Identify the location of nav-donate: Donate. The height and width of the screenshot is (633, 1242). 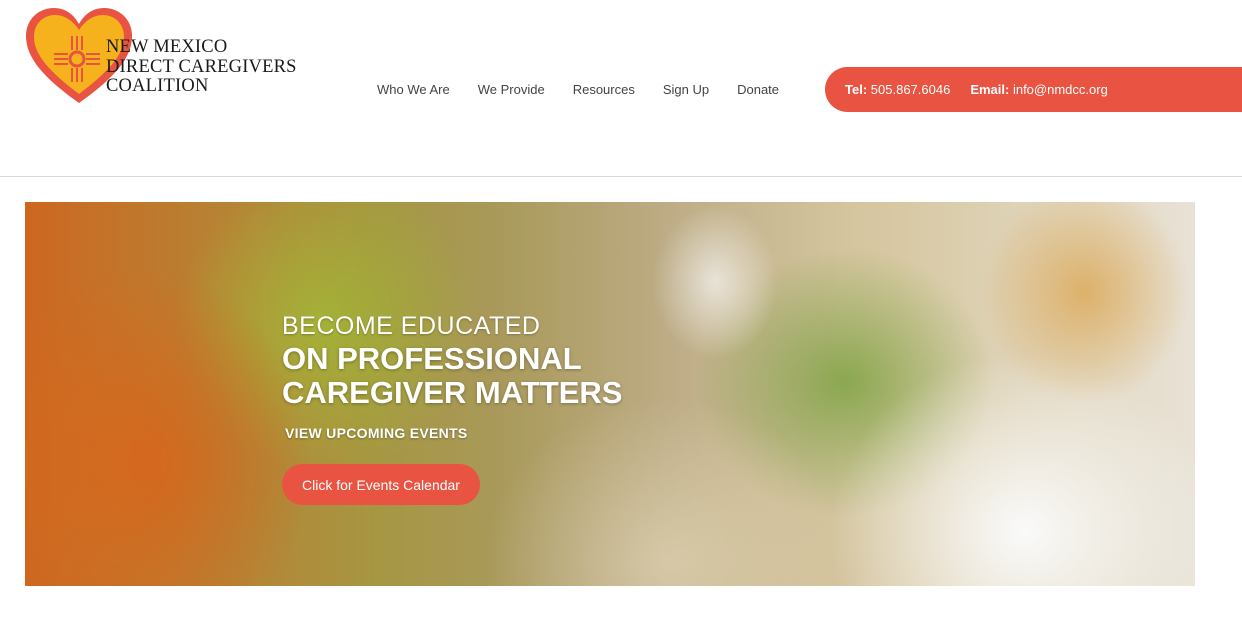
(758, 89).